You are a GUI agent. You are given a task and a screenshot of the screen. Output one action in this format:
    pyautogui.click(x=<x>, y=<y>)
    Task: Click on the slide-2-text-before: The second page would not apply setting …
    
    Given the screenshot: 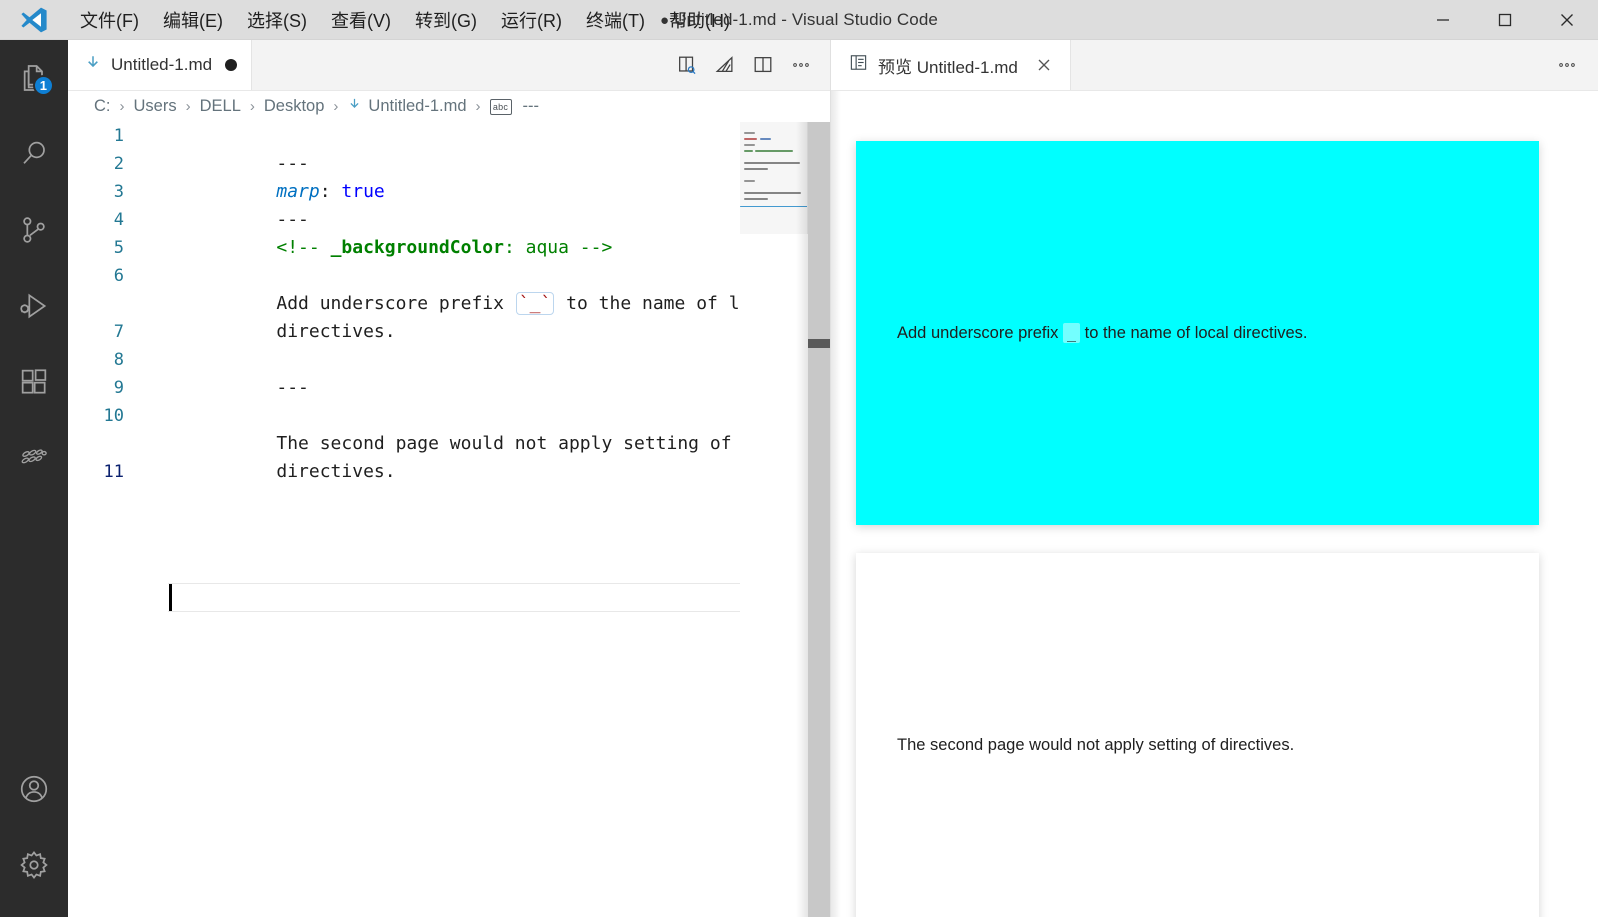 What is the action you would take?
    pyautogui.click(x=1096, y=744)
    